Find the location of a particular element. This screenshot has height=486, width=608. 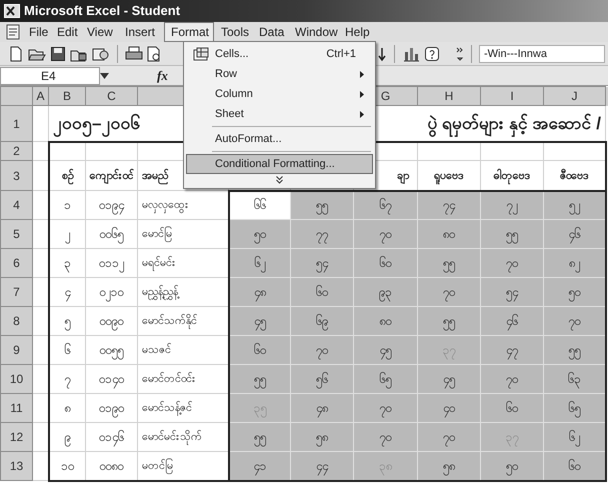

menu-item: Format is located at coordinates (189, 32).